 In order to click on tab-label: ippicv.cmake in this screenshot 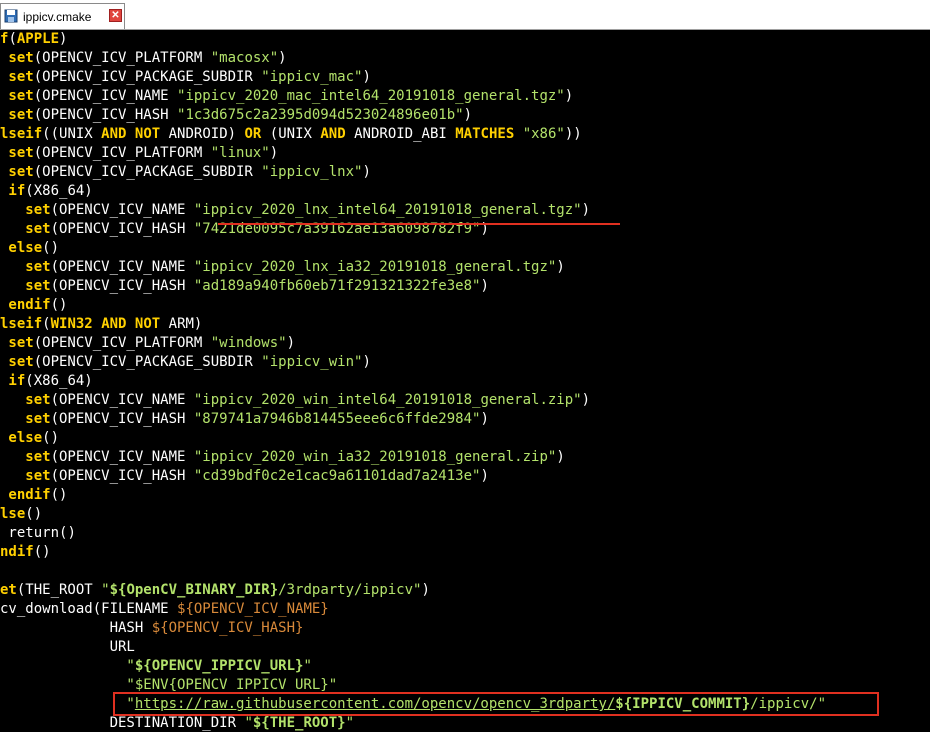, I will do `click(57, 17)`.